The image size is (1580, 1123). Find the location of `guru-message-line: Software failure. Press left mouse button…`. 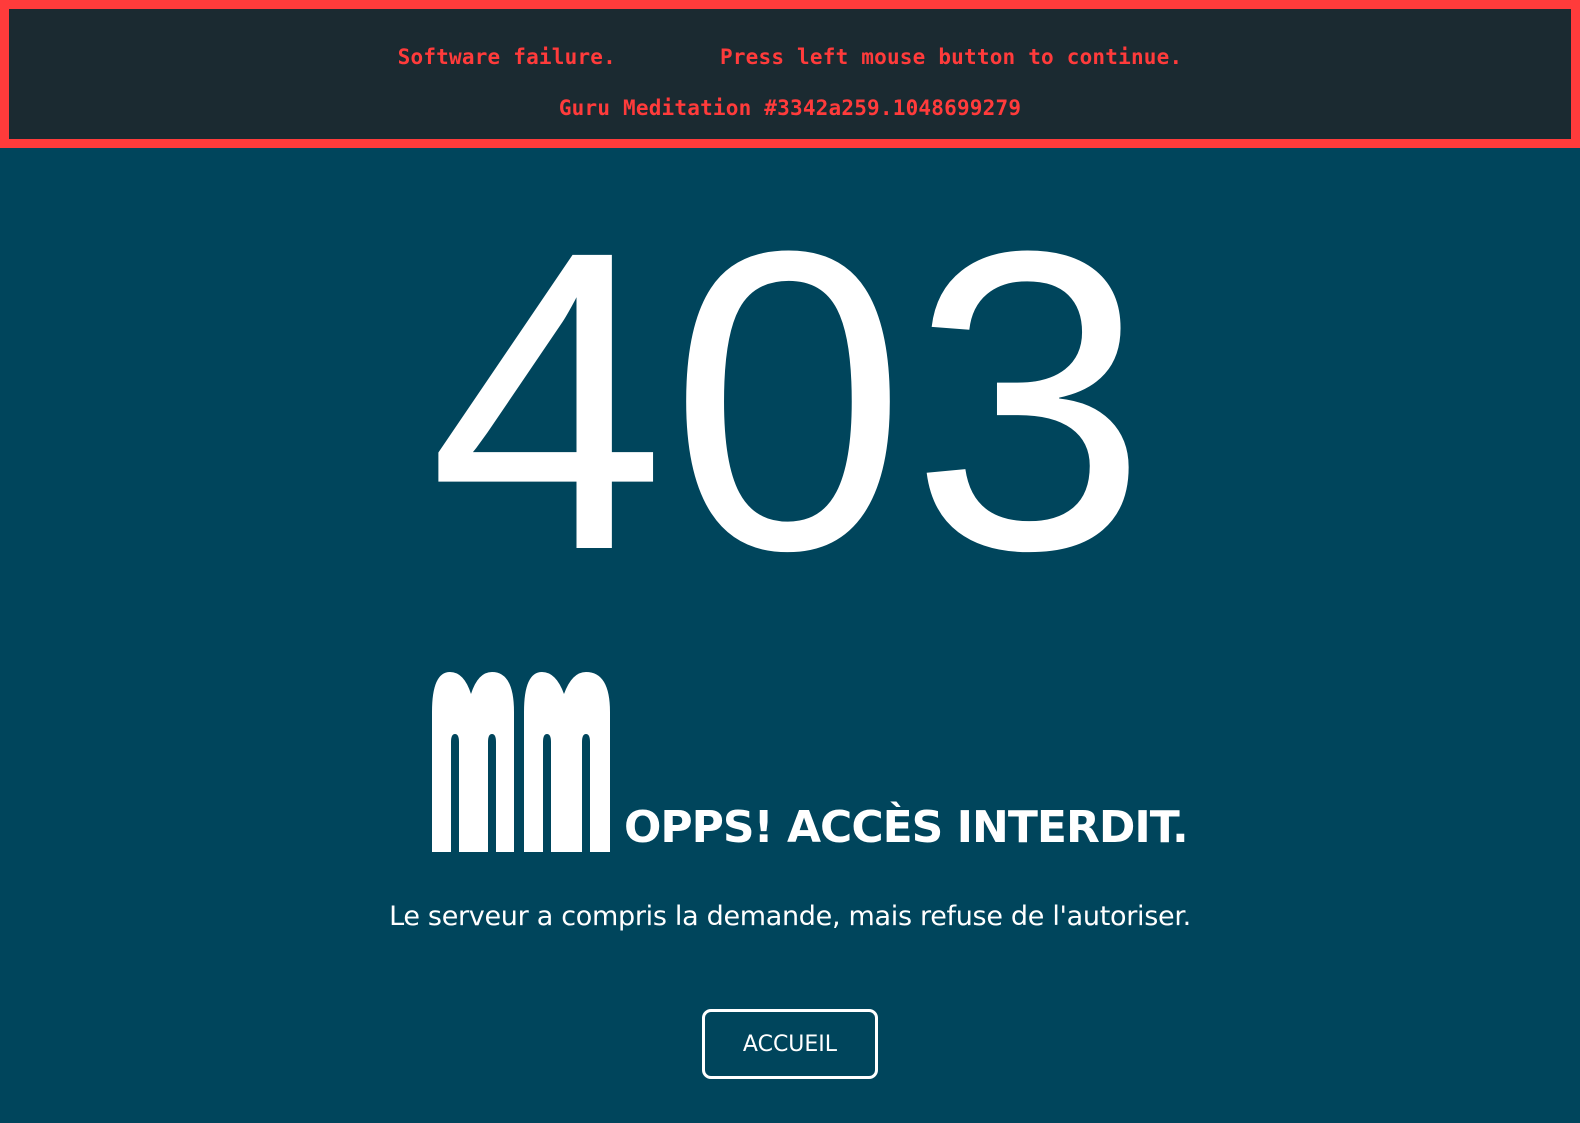

guru-message-line: Software failure. Press left mouse button… is located at coordinates (790, 57).